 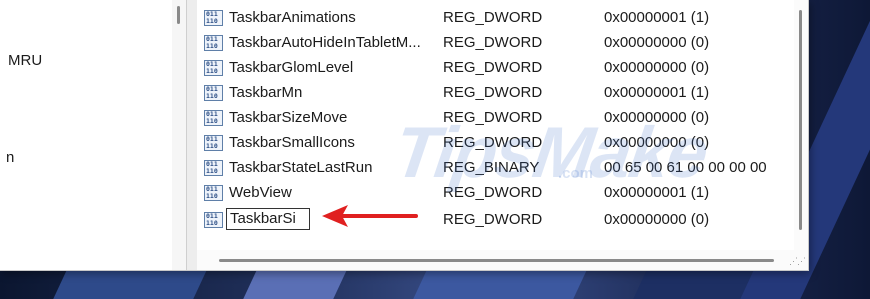 I want to click on value-name: TaskbarSmallIcons, so click(x=292, y=142).